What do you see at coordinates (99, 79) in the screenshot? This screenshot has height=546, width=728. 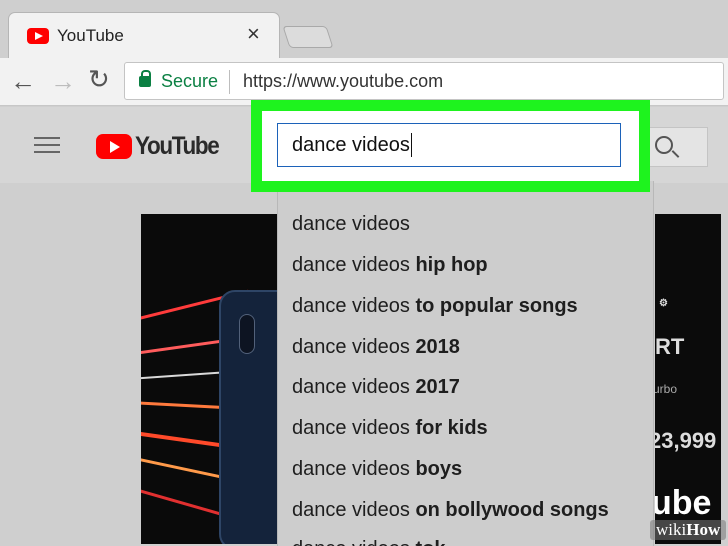 I see `reload-icon: ↻` at bounding box center [99, 79].